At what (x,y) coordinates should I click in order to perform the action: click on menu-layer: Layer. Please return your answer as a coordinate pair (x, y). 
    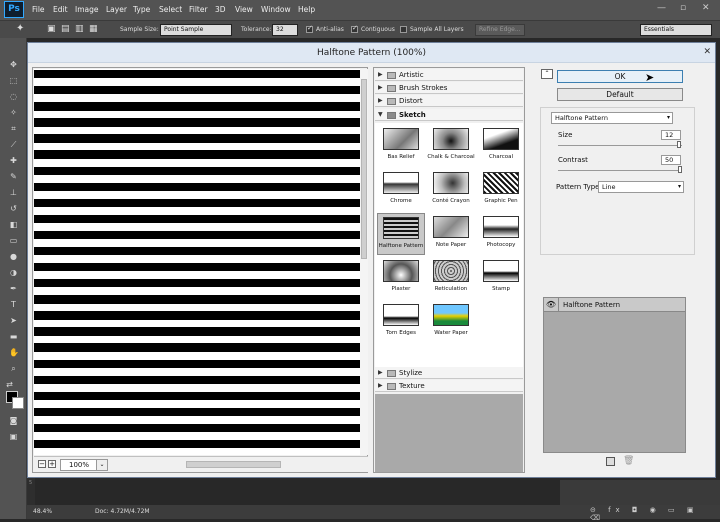
    Looking at the image, I should click on (116, 9).